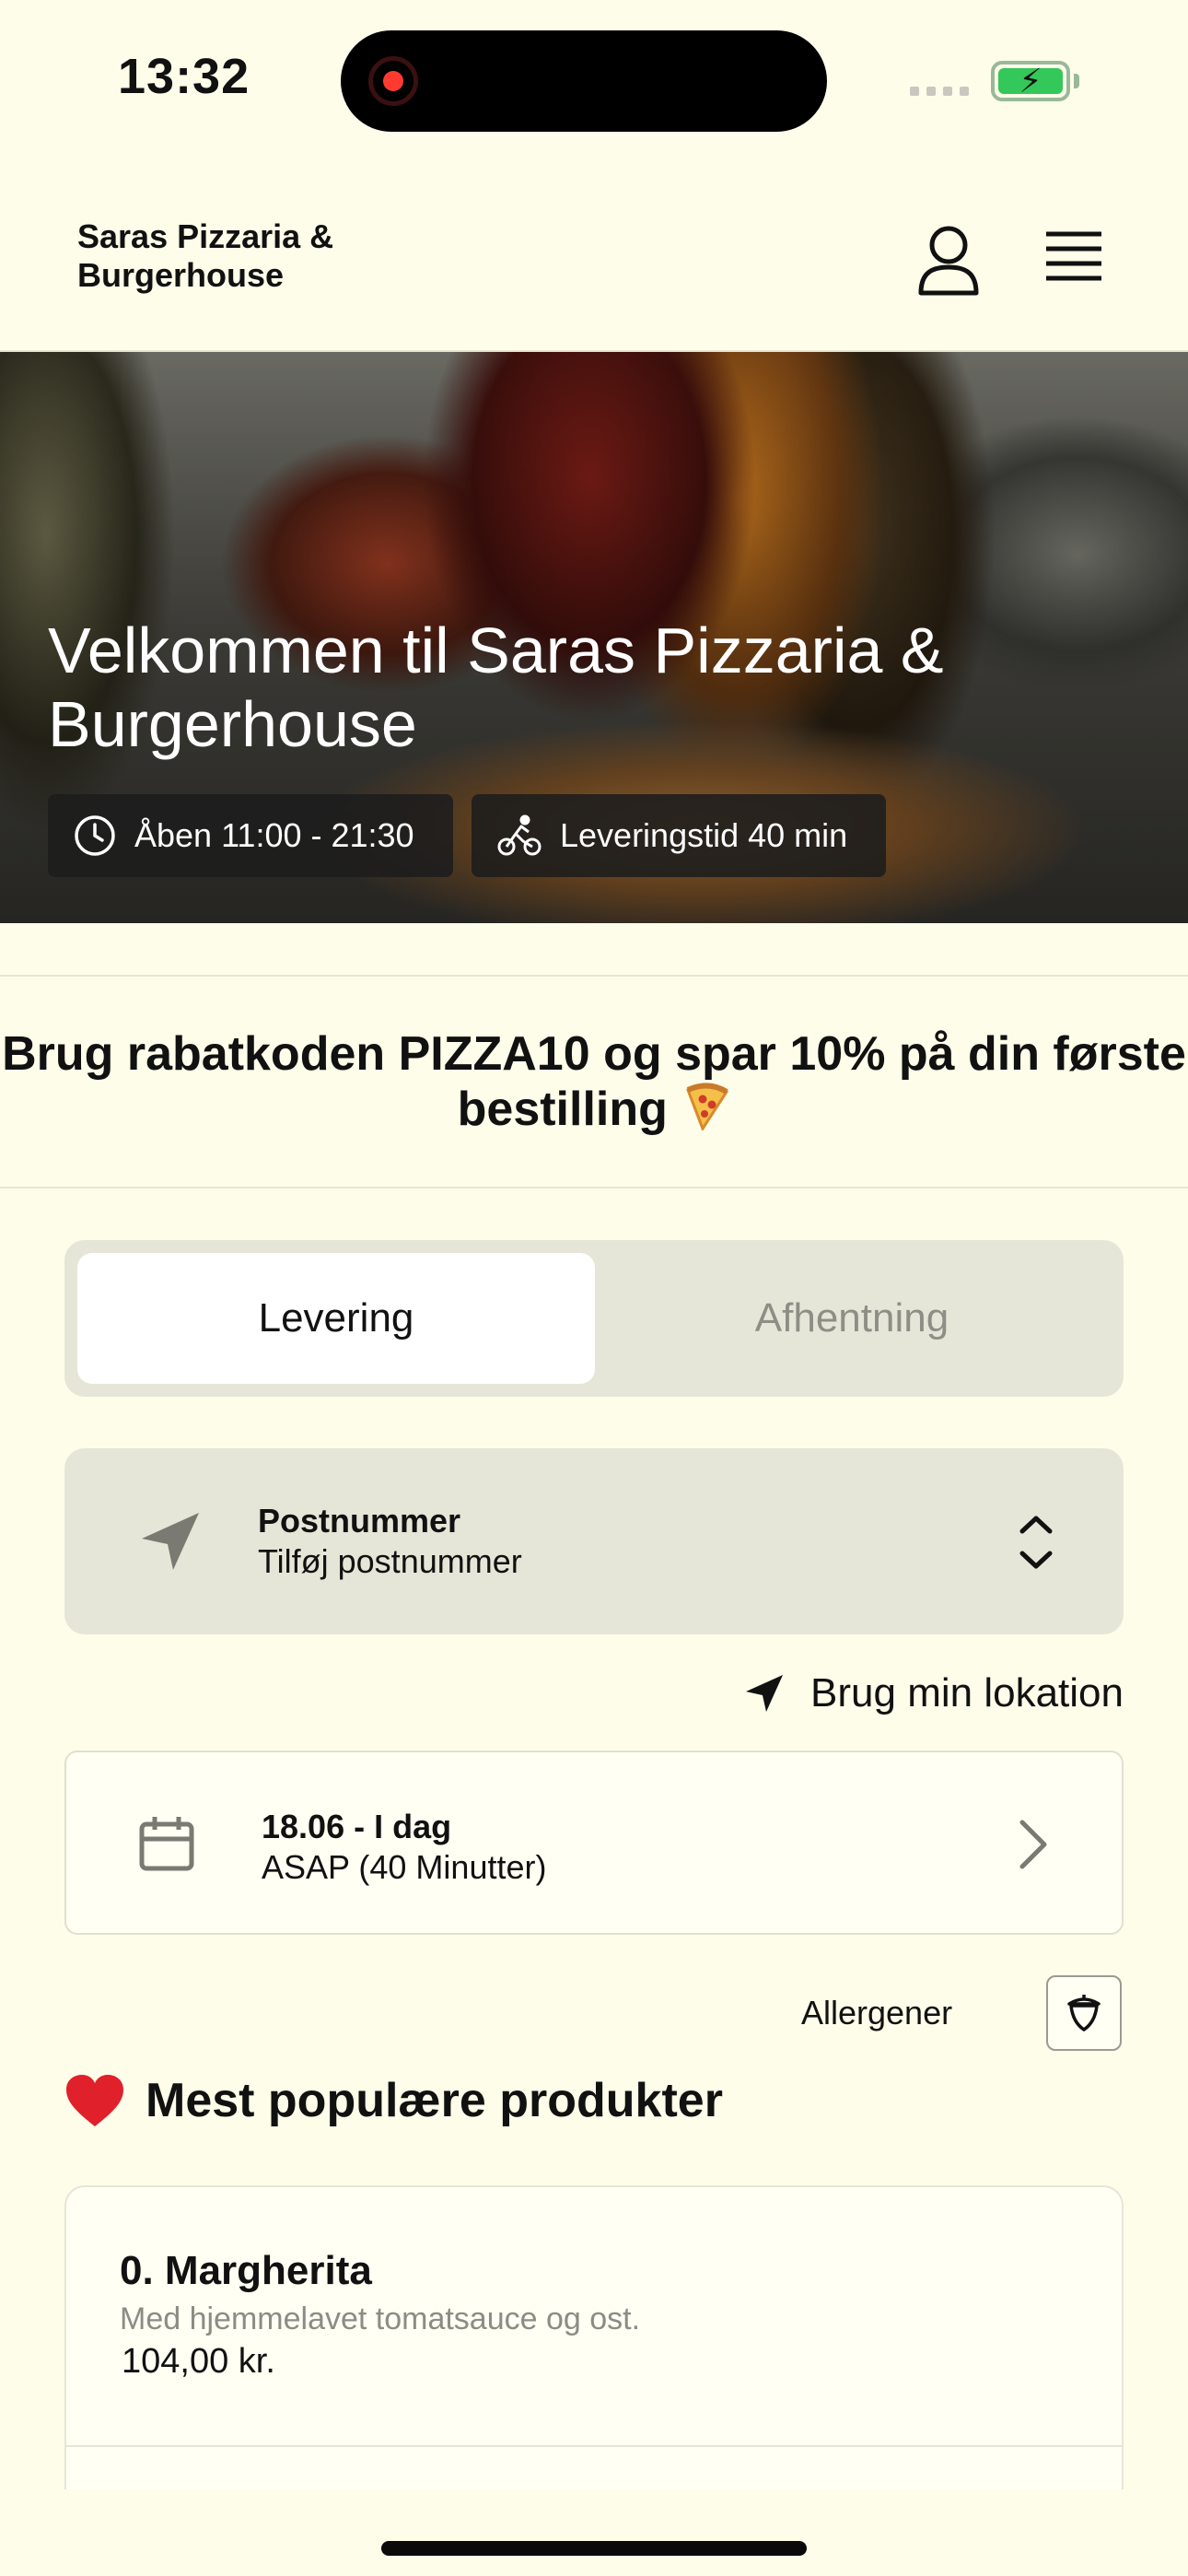 The height and width of the screenshot is (2576, 1188). Describe the element at coordinates (704, 835) in the screenshot. I see `delivery-time-text: Leveringstid 40 min` at that location.